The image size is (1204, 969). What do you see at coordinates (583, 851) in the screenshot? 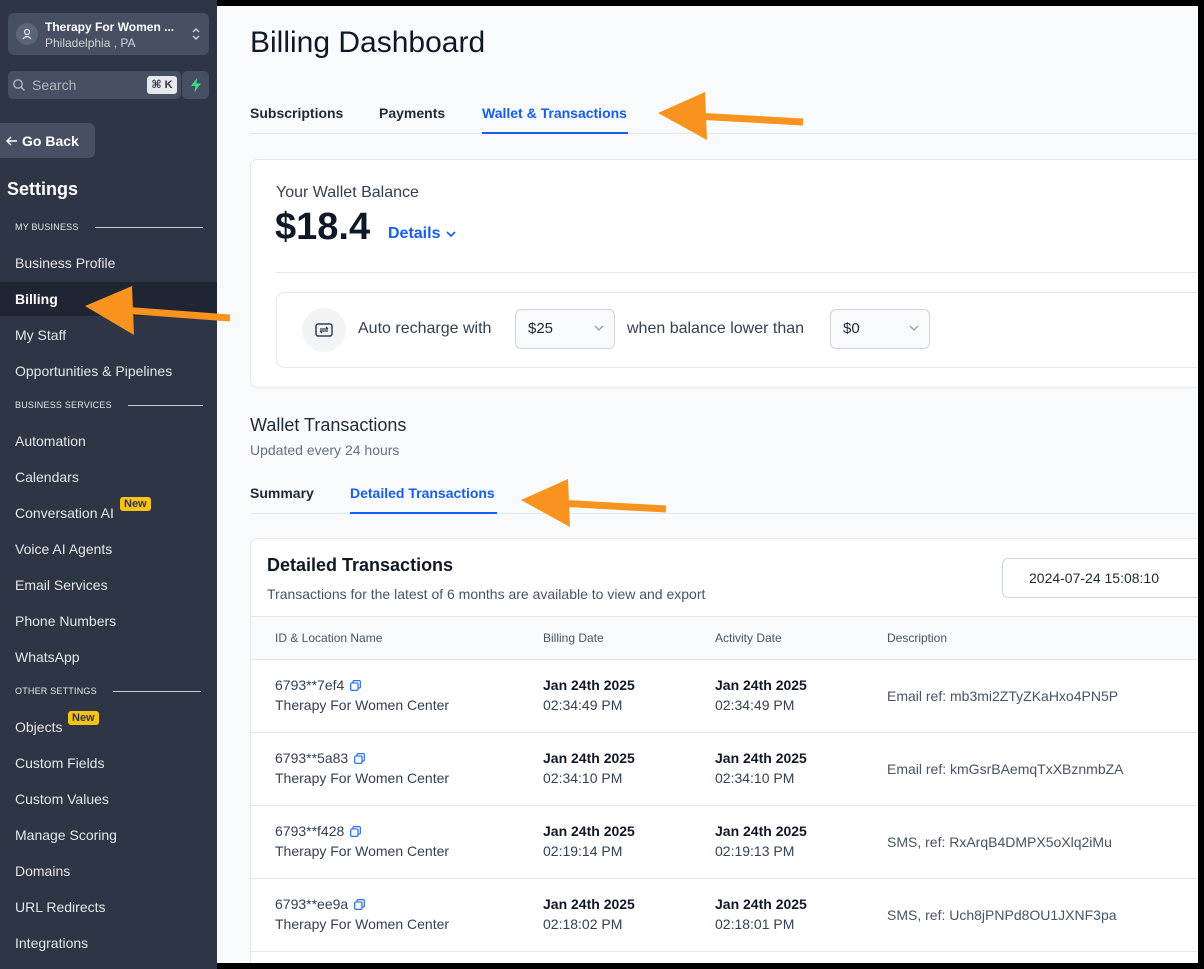
I see `billing-time: 02:19:14 PM` at bounding box center [583, 851].